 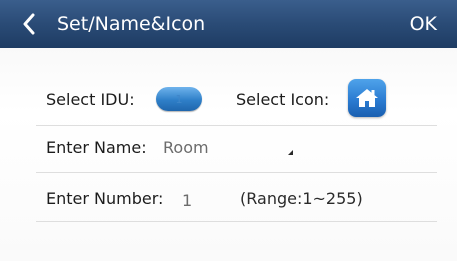 What do you see at coordinates (301, 198) in the screenshot?
I see `number-range-hint: (Range:1~255)` at bounding box center [301, 198].